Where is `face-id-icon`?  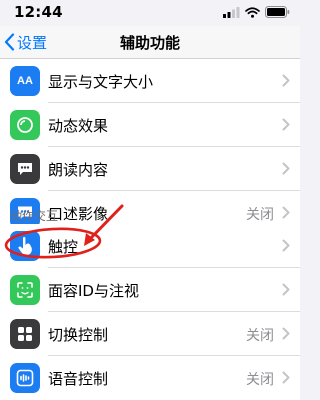 face-id-icon is located at coordinates (25, 290).